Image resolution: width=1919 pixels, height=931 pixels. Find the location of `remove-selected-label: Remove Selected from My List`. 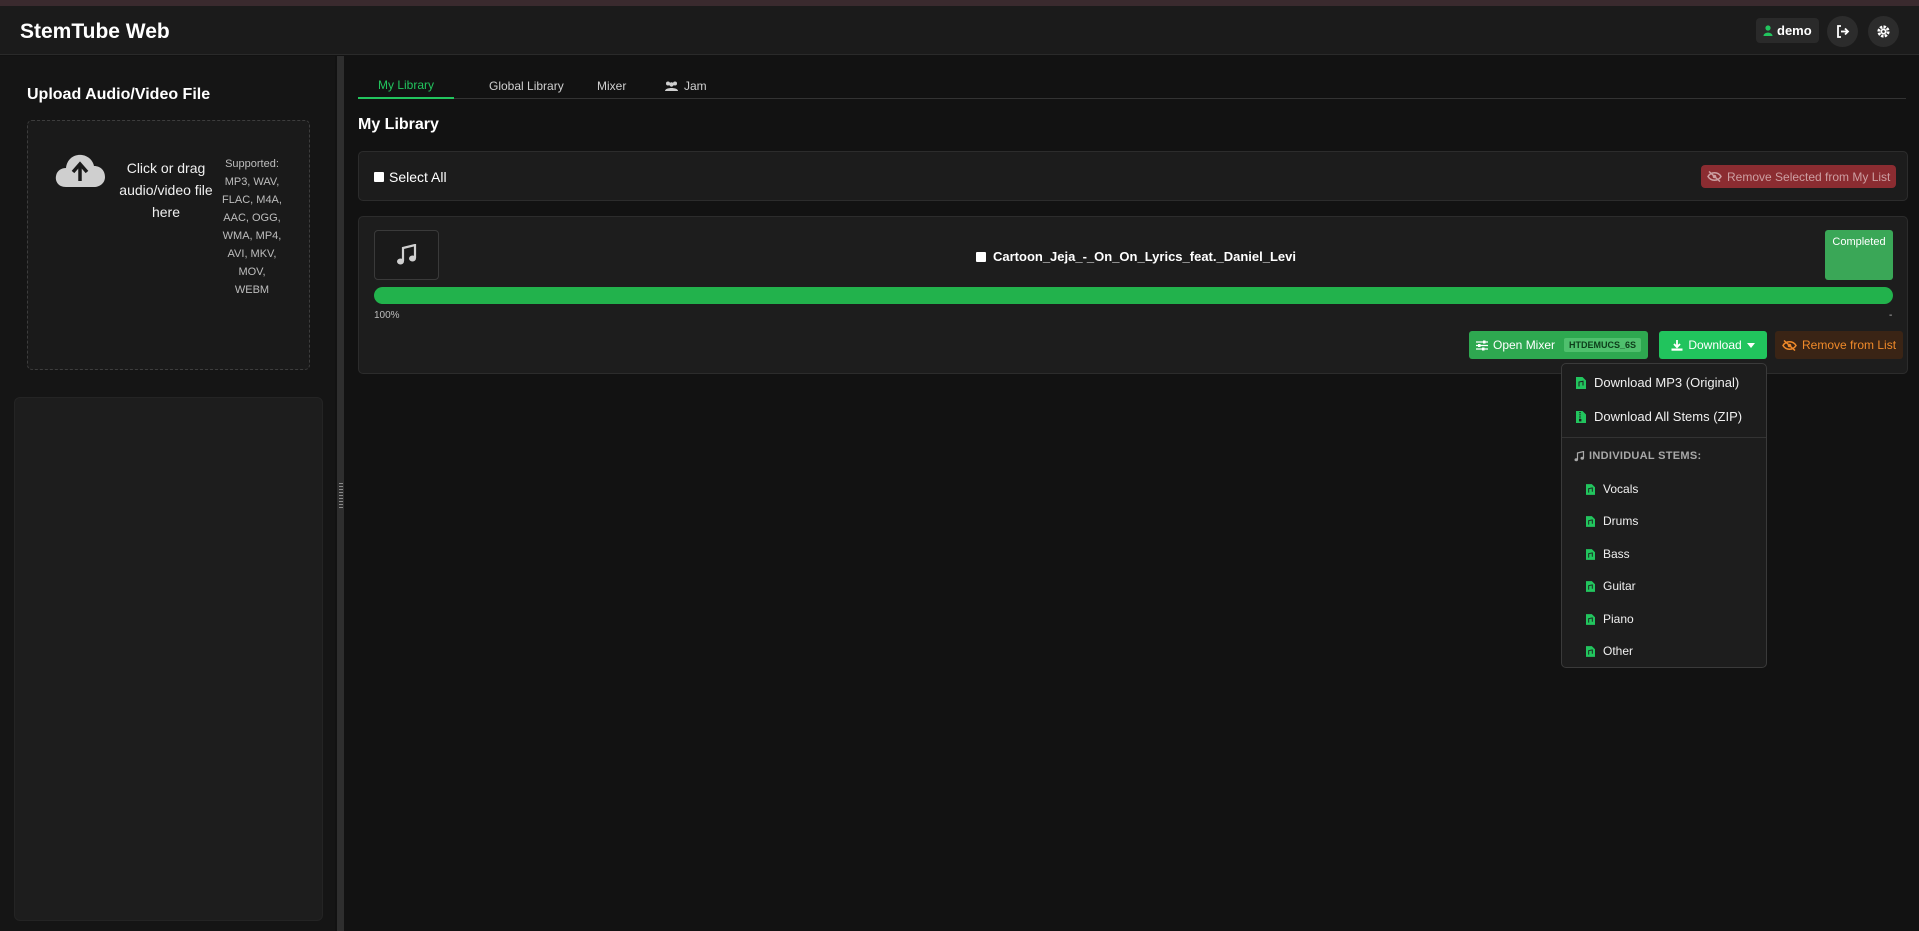

remove-selected-label: Remove Selected from My List is located at coordinates (1809, 176).